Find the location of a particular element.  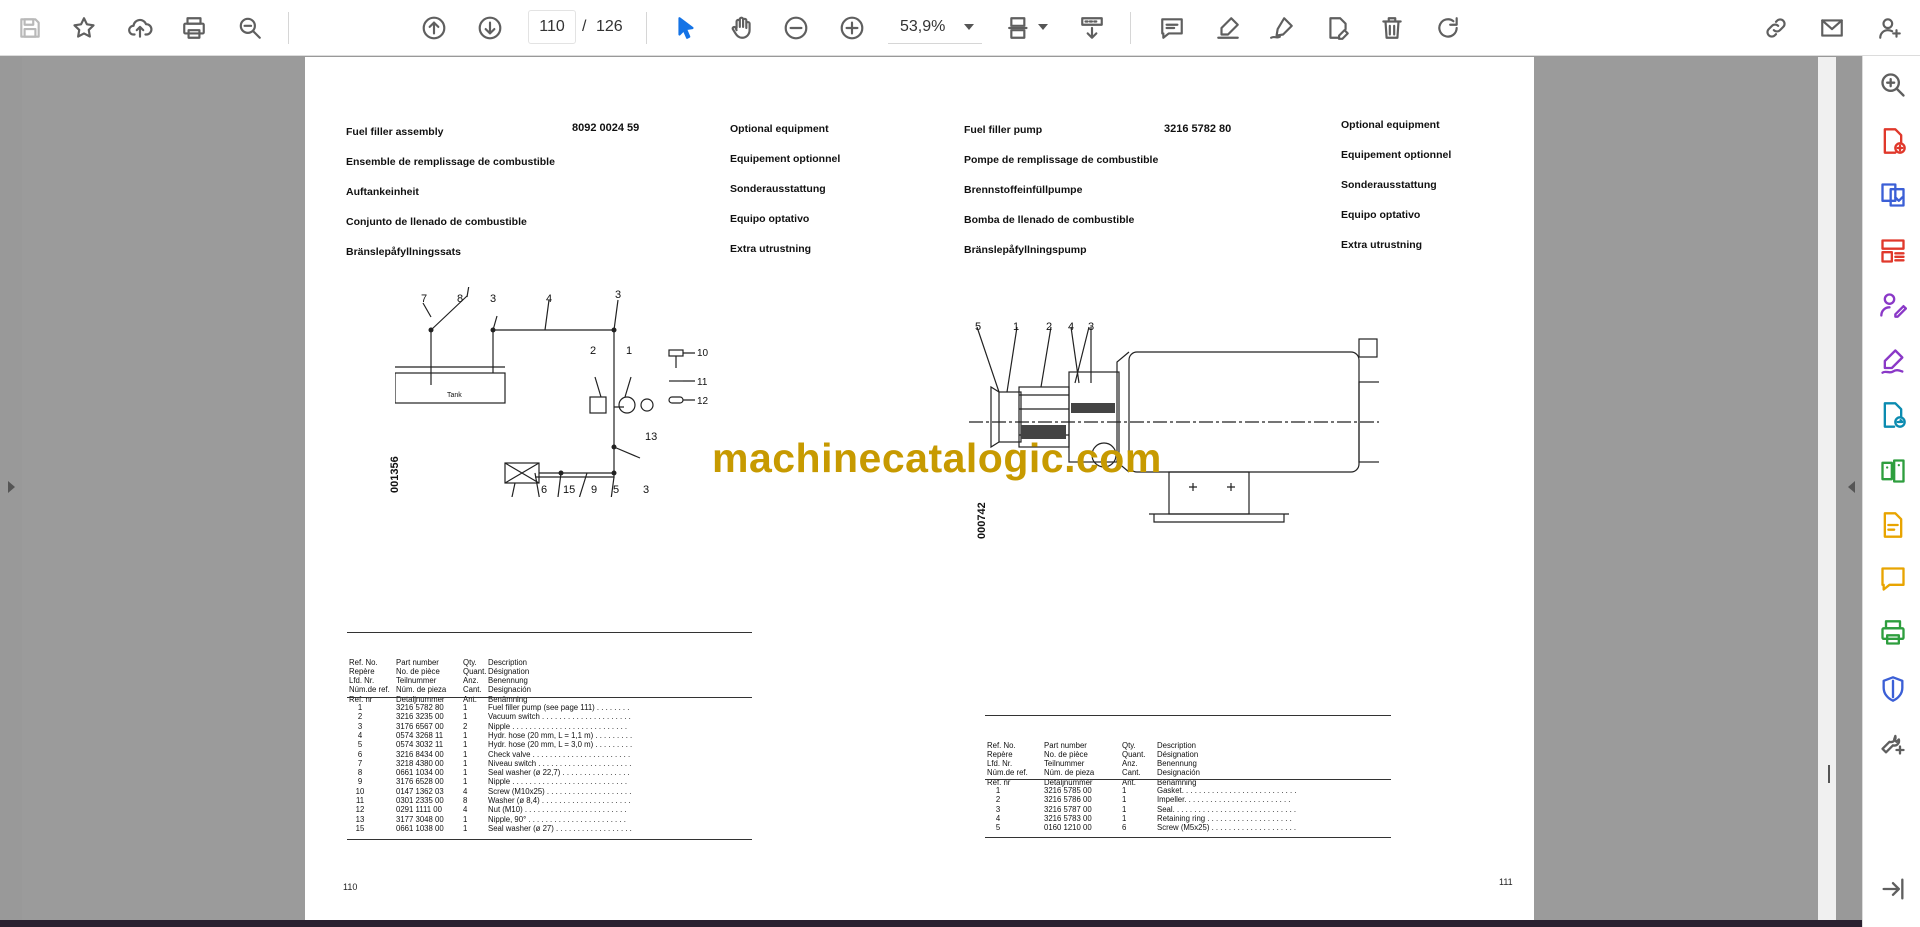

zoom-level-select: 53,9% is located at coordinates (935, 27).